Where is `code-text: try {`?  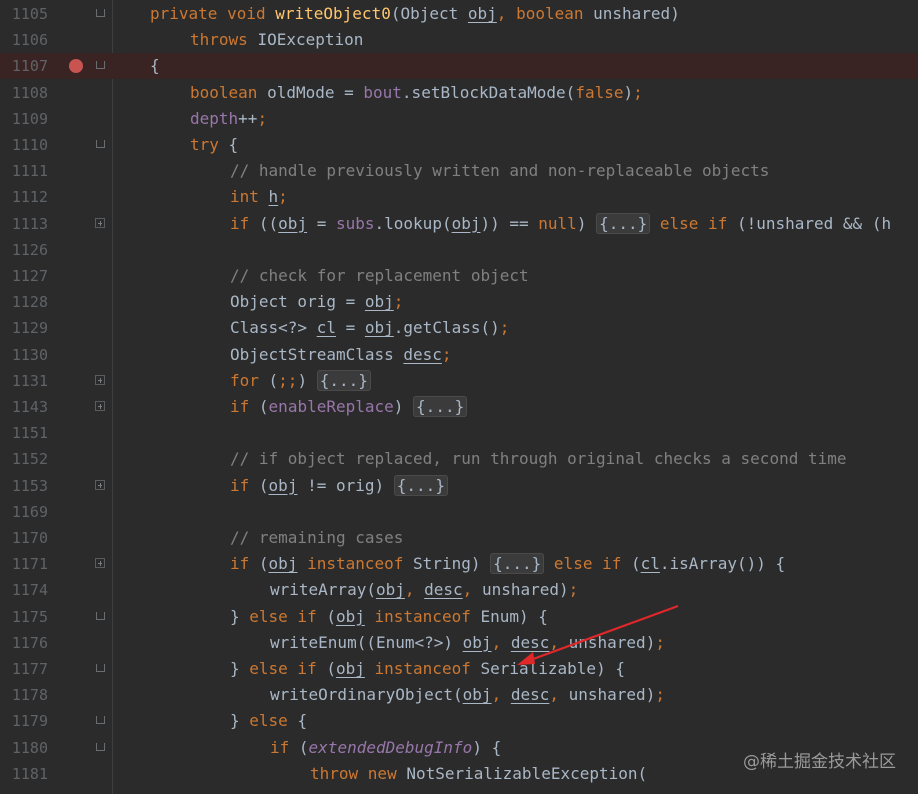 code-text: try { is located at coordinates (214, 145).